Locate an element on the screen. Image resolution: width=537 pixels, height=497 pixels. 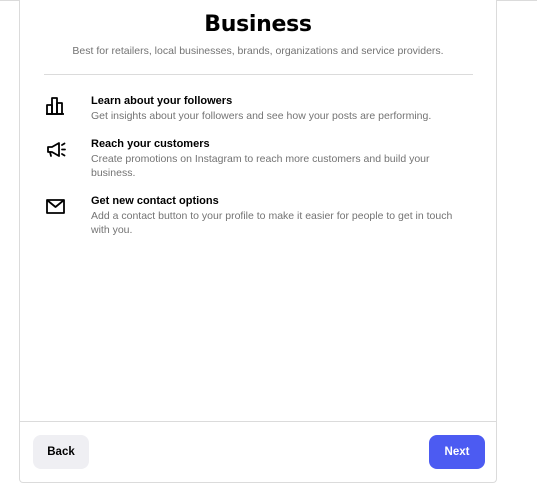
envelope-icon is located at coordinates (56, 206).